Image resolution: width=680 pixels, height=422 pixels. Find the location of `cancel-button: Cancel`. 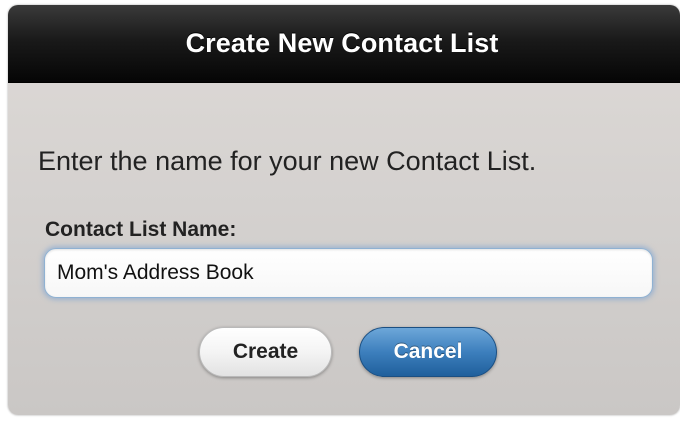

cancel-button: Cancel is located at coordinates (428, 352).